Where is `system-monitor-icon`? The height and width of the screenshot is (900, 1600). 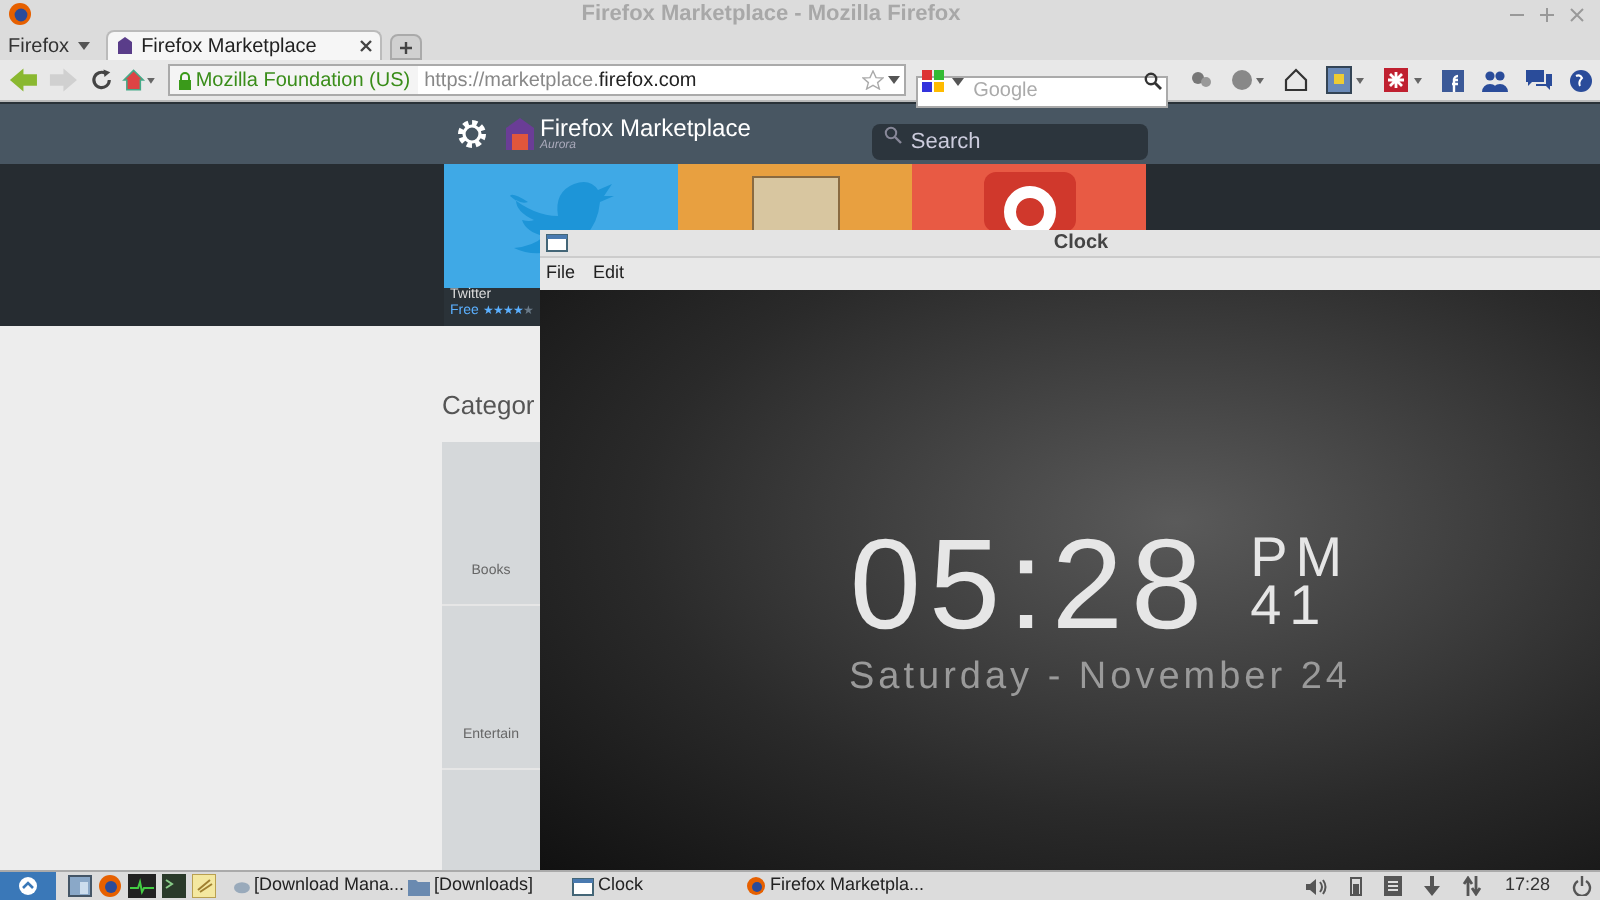 system-monitor-icon is located at coordinates (142, 886).